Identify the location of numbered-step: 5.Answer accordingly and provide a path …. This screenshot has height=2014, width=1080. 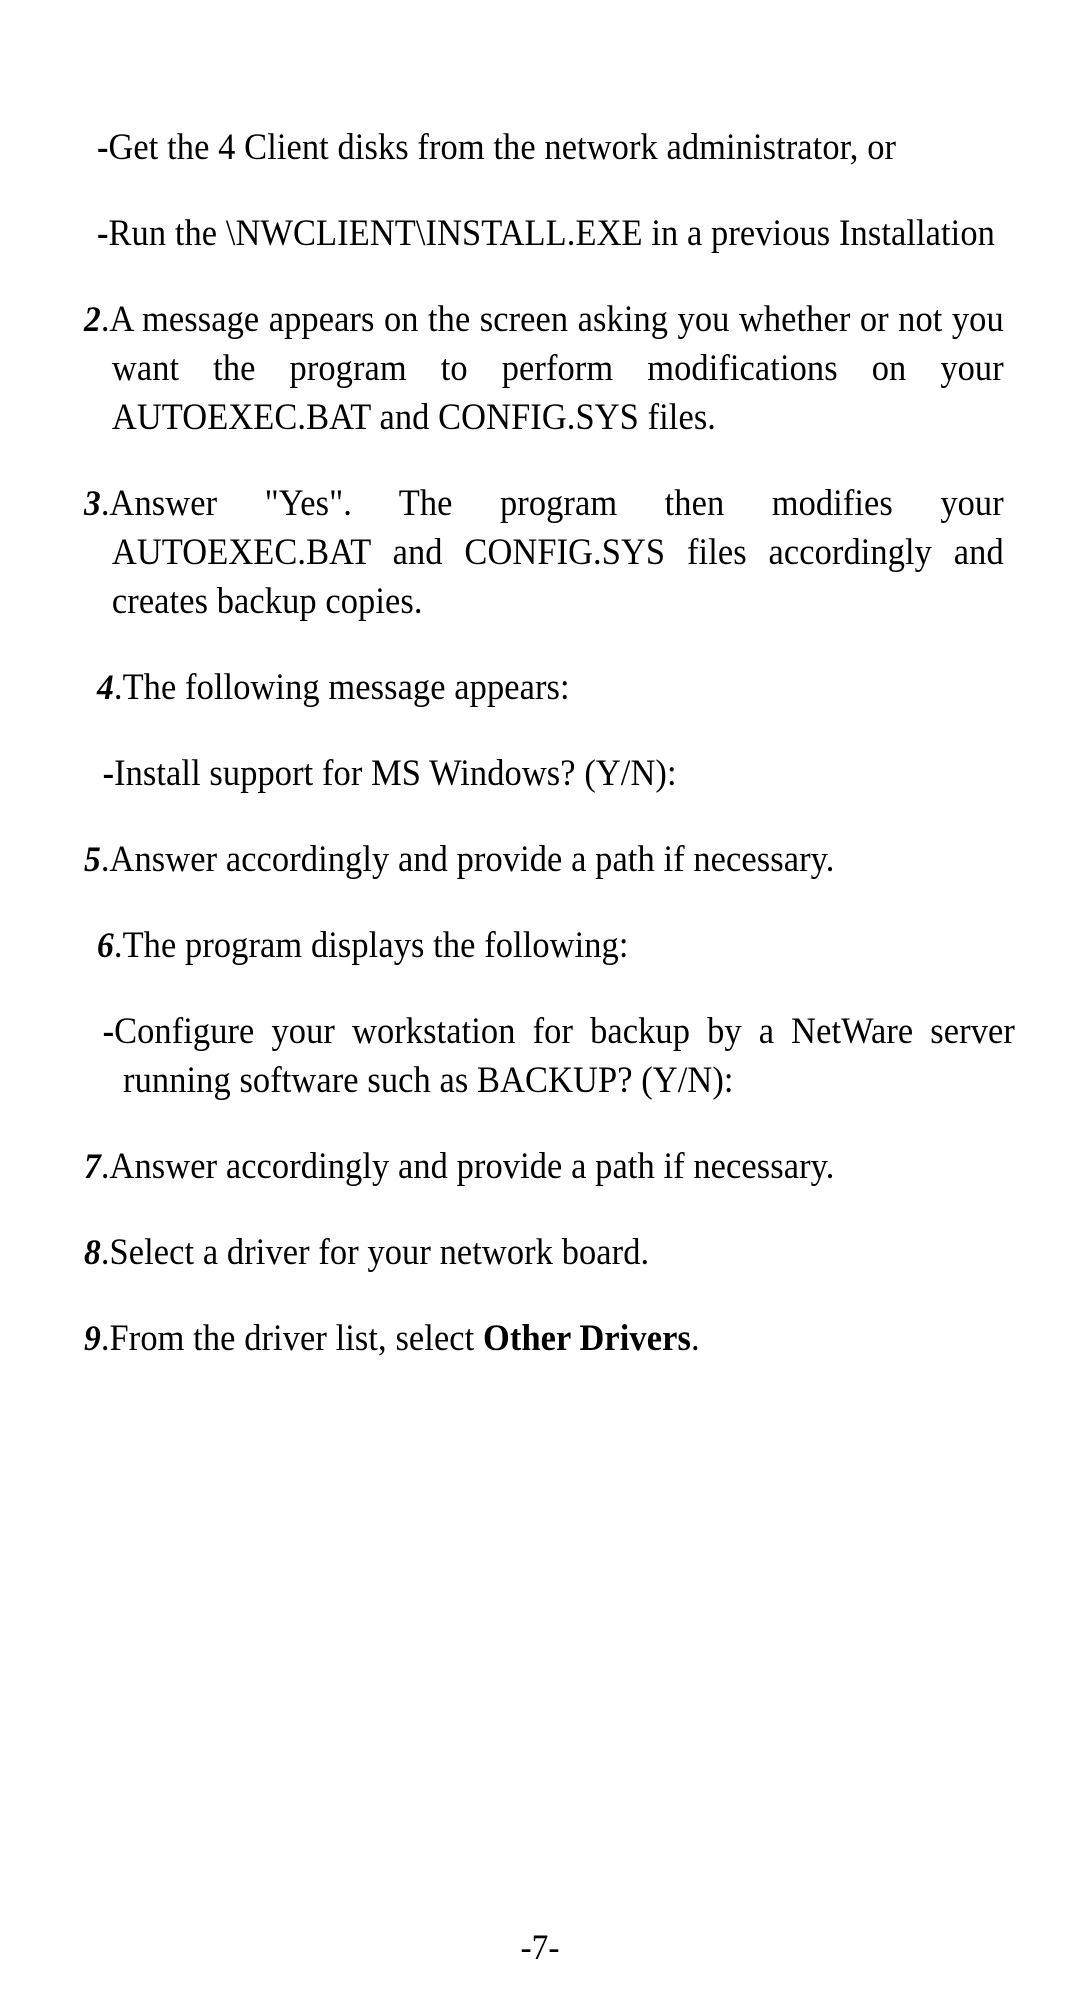
(544, 859).